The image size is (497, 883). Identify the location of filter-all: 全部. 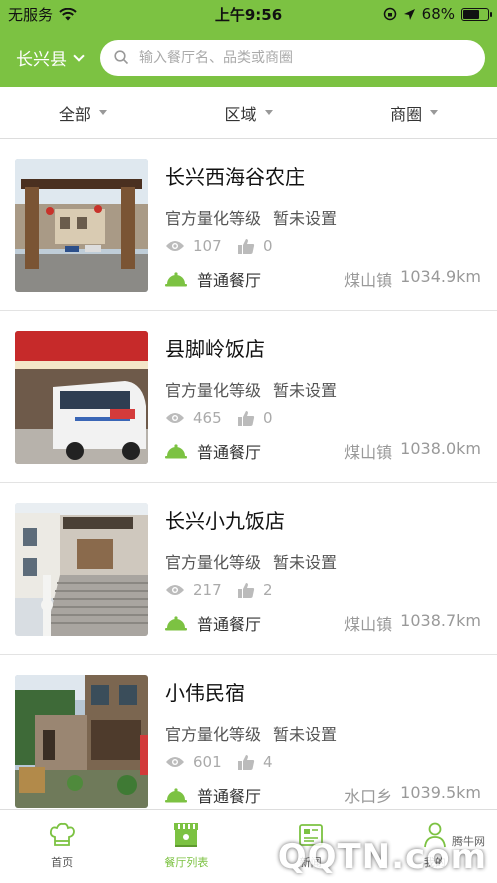
(83, 112).